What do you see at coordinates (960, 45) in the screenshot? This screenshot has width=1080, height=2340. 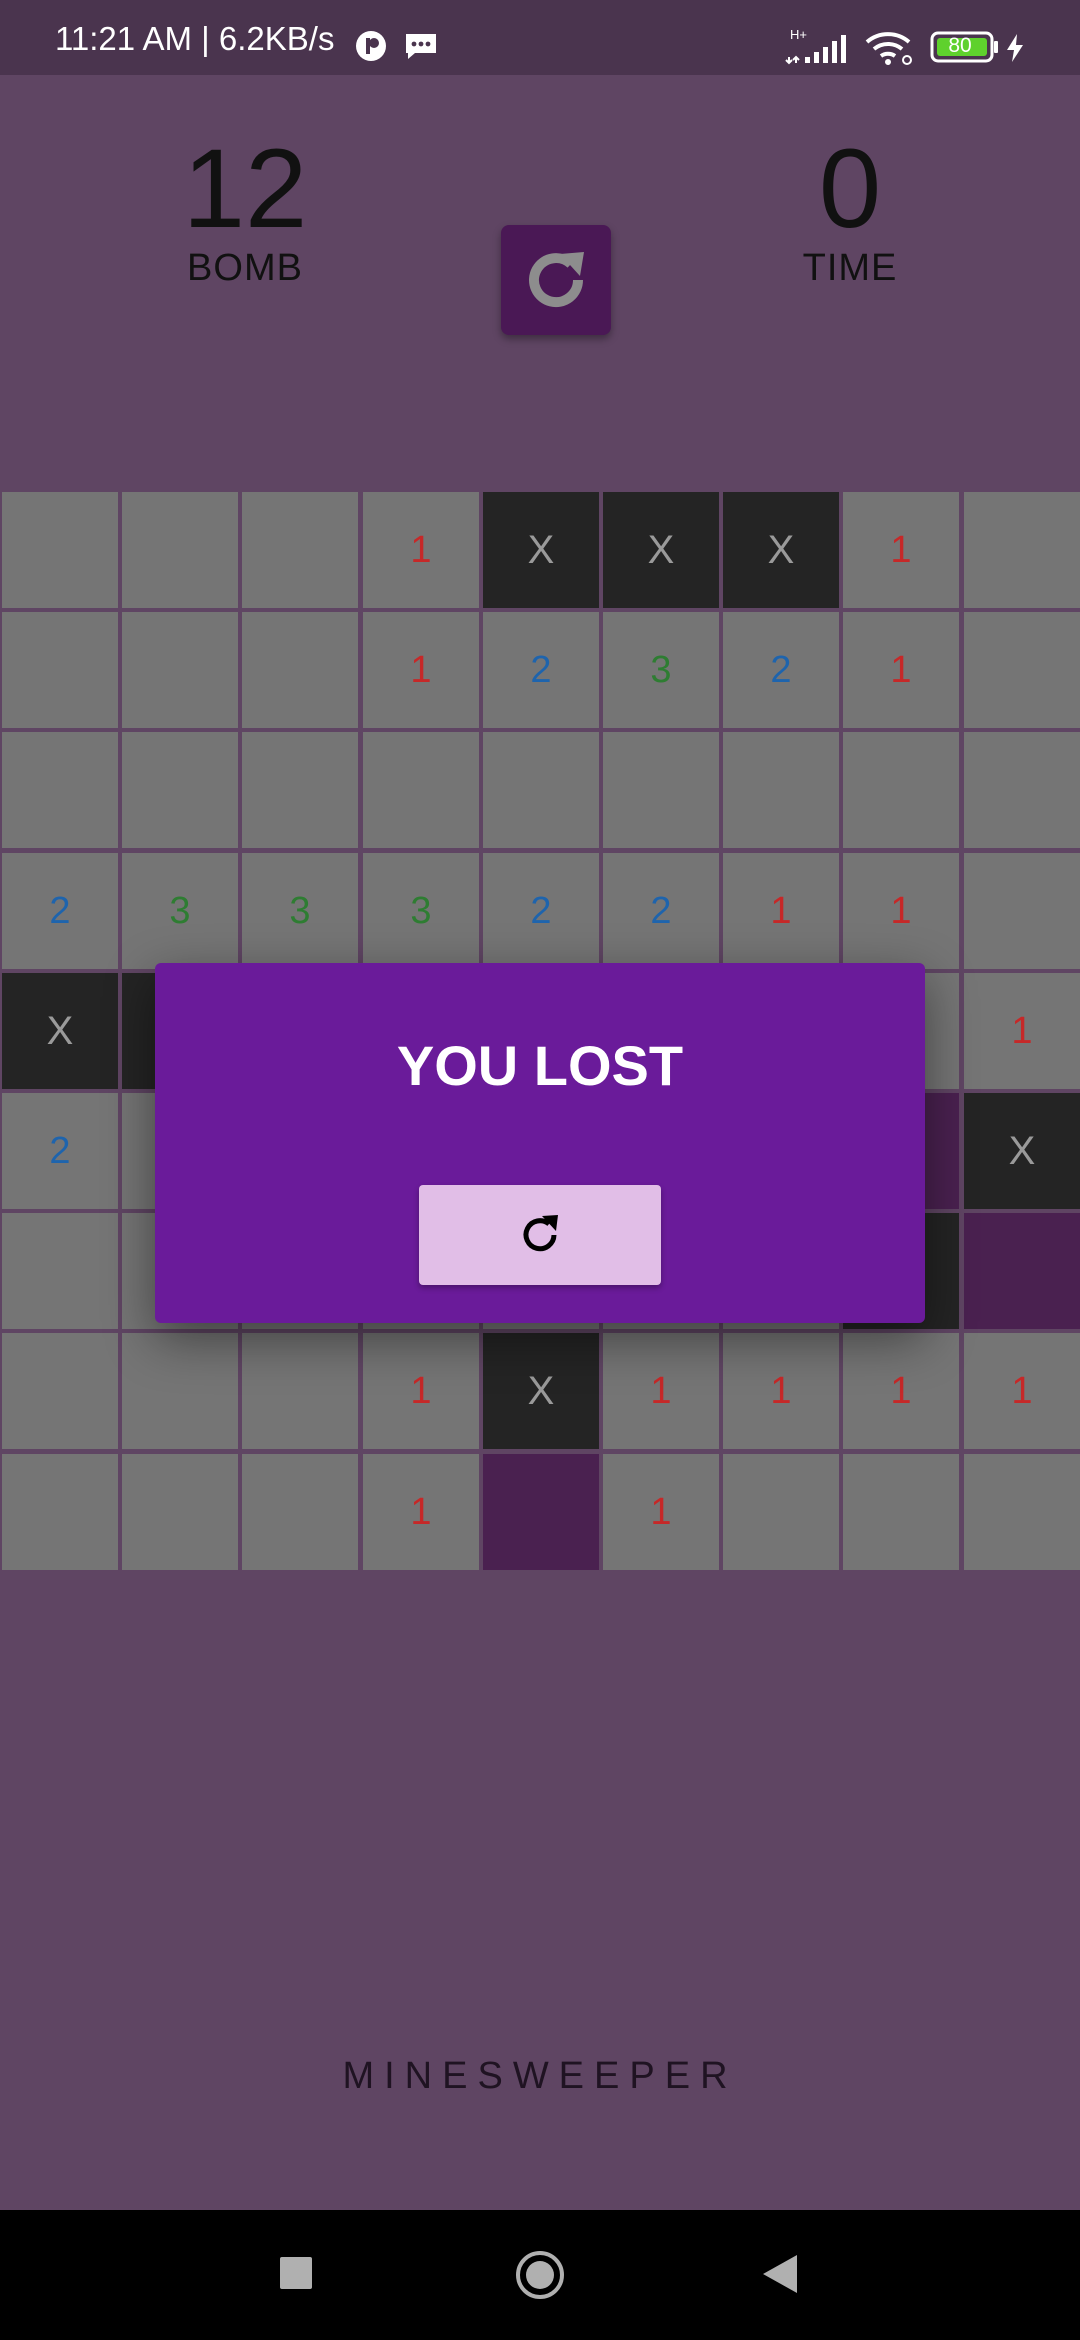 I see `battery-level: 80` at bounding box center [960, 45].